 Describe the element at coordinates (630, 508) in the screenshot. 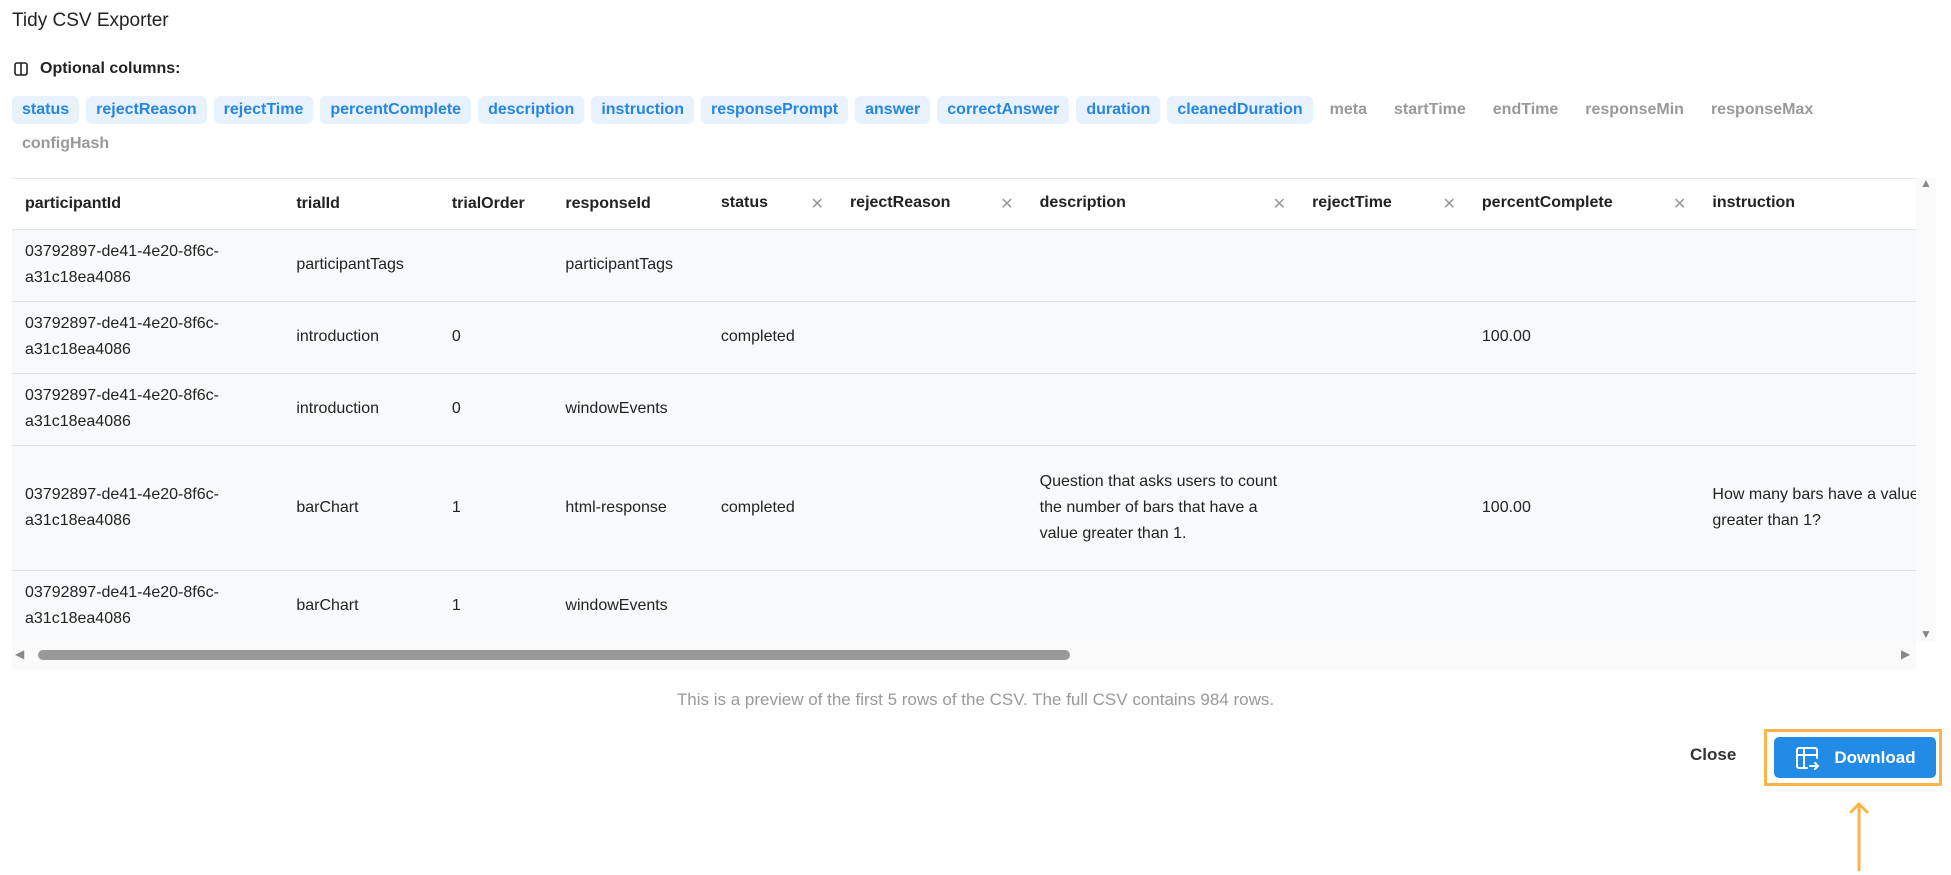

I see `table-cell-responseId: html-response` at that location.